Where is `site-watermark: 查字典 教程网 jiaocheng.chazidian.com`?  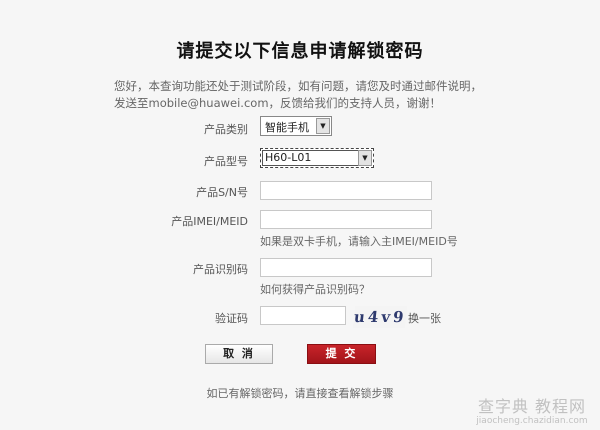 site-watermark: 查字典 教程网 jiaocheng.chazidian.com is located at coordinates (532, 412).